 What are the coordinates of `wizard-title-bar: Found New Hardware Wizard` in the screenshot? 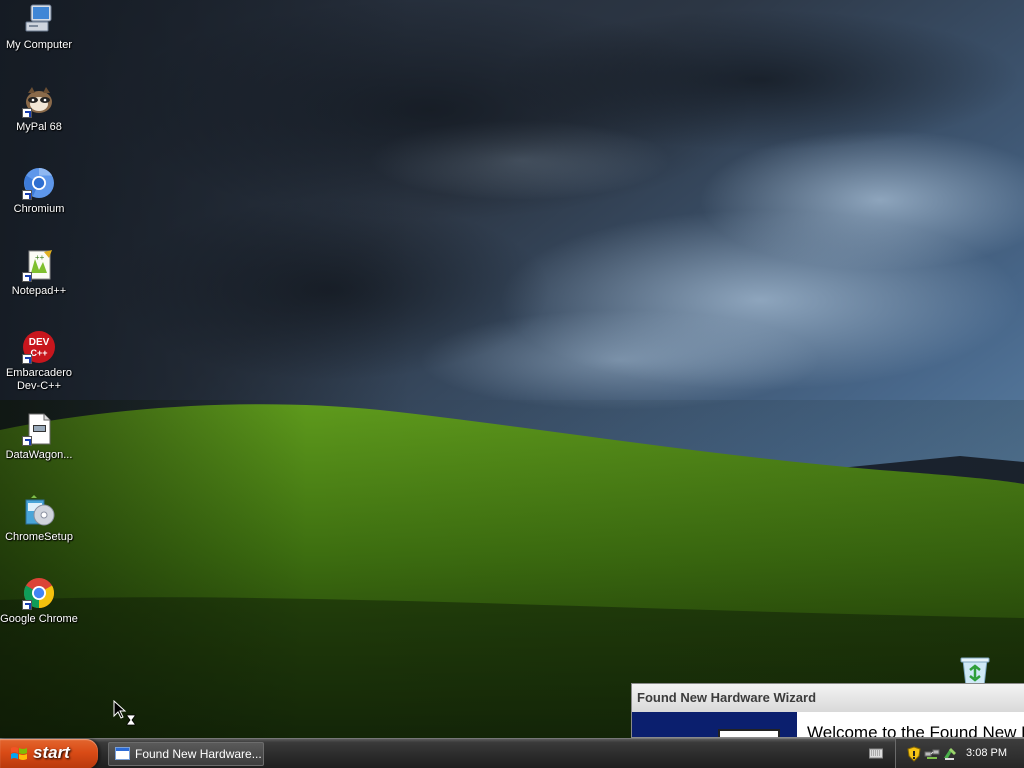 It's located at (828, 698).